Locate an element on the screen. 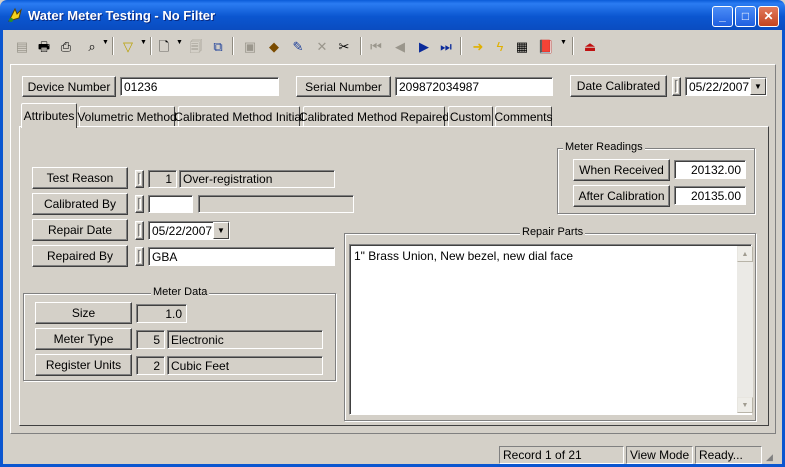  date-calibrated-dropdown-icon: ▼ is located at coordinates (758, 86).